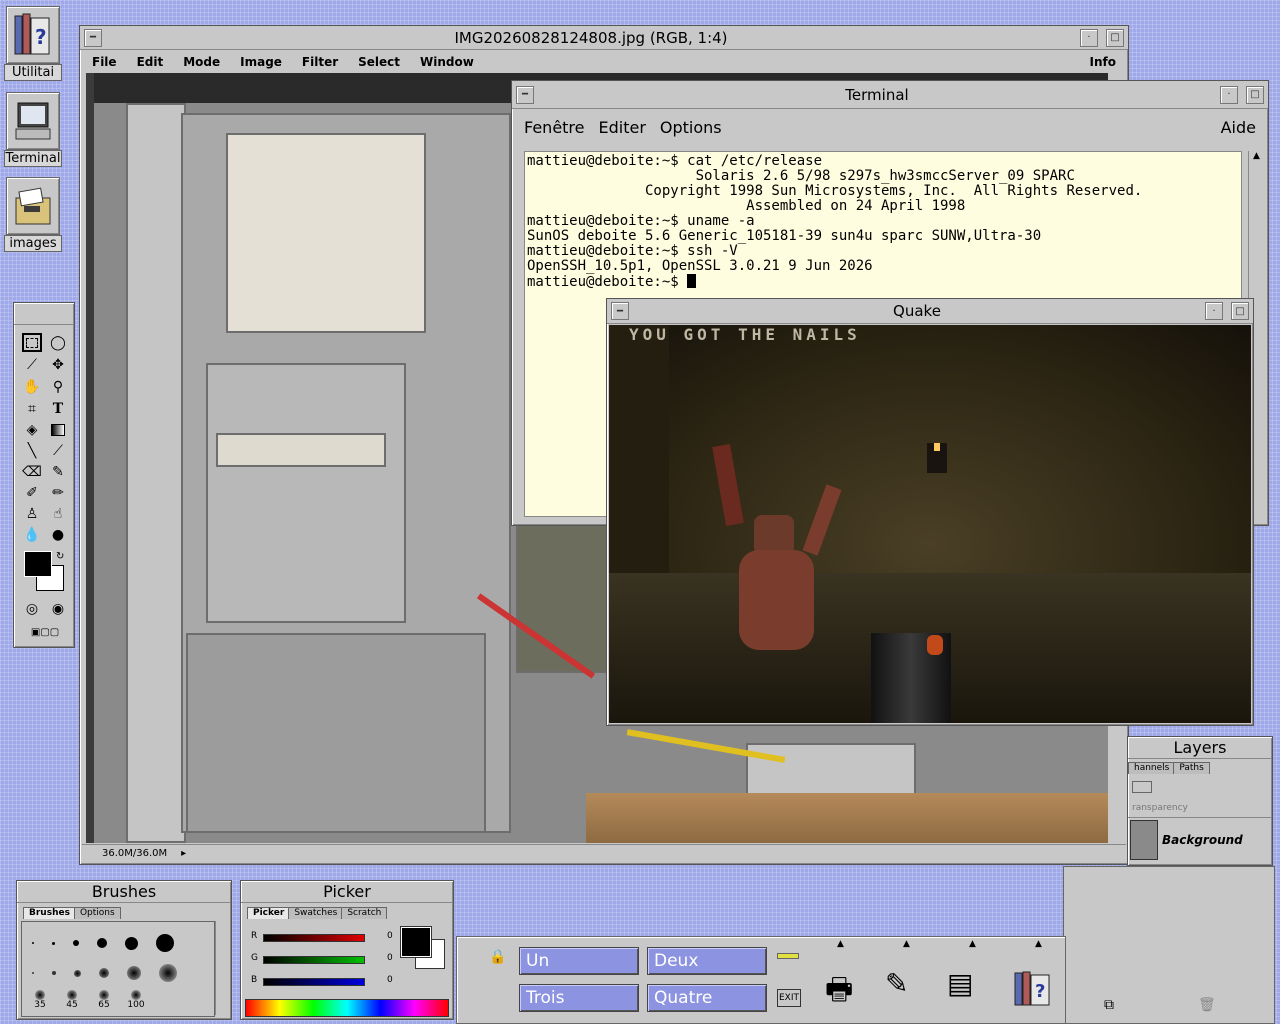  Describe the element at coordinates (554, 127) in the screenshot. I see `menu-fenetre: Fenêtre` at that location.